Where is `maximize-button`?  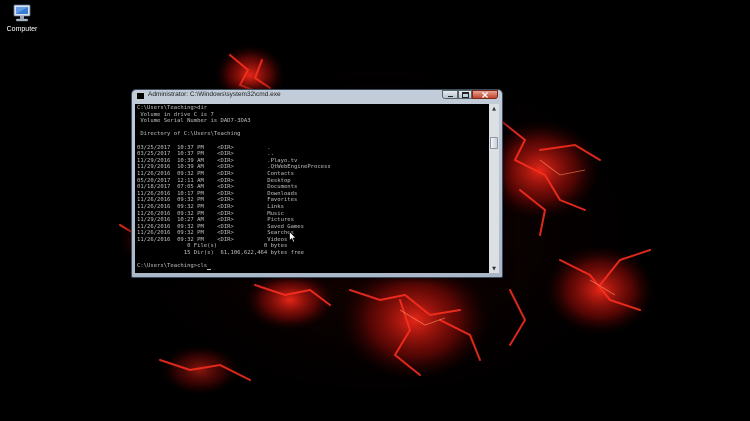
maximize-button is located at coordinates (465, 94).